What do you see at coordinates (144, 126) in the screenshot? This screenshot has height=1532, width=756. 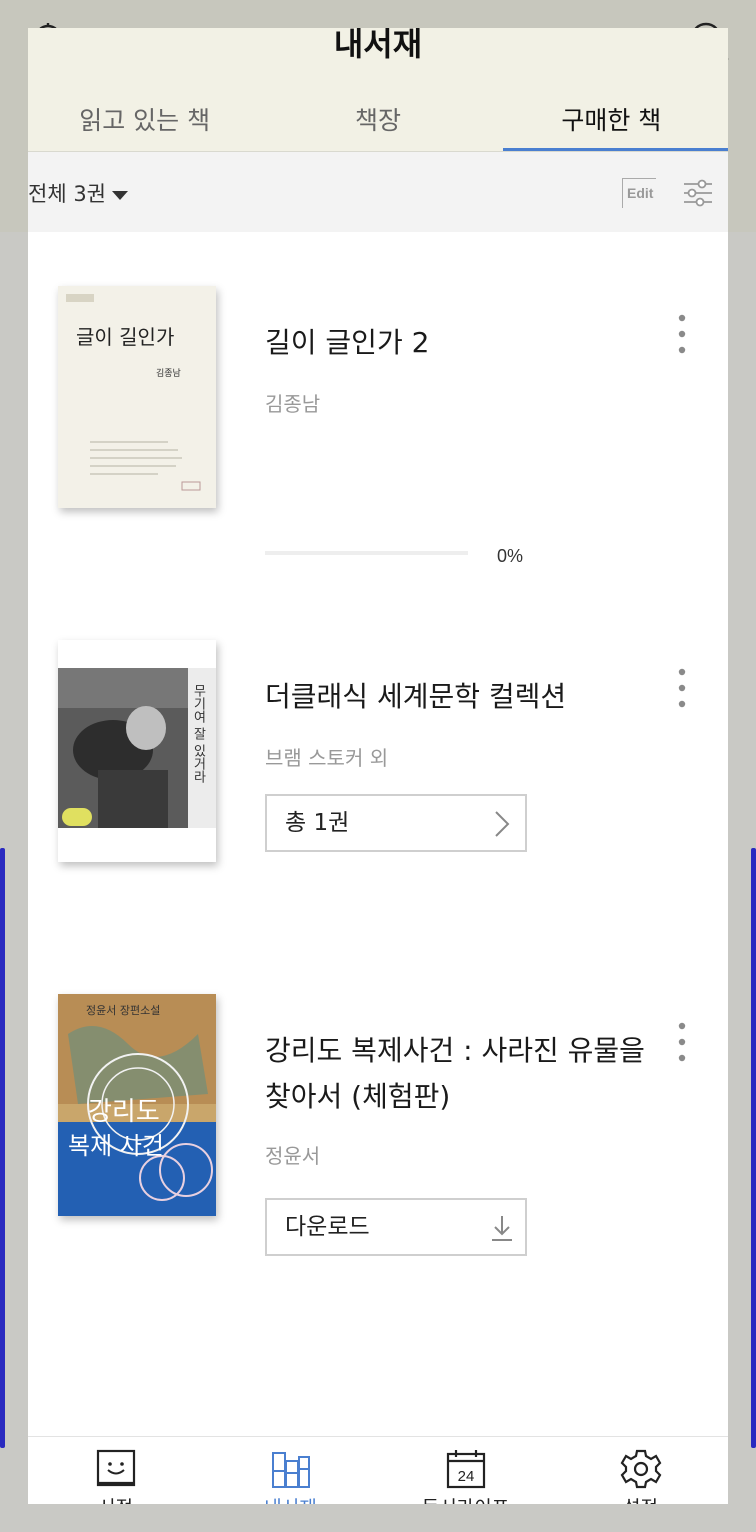 I see `tab-reading: 읽고 있는 책` at bounding box center [144, 126].